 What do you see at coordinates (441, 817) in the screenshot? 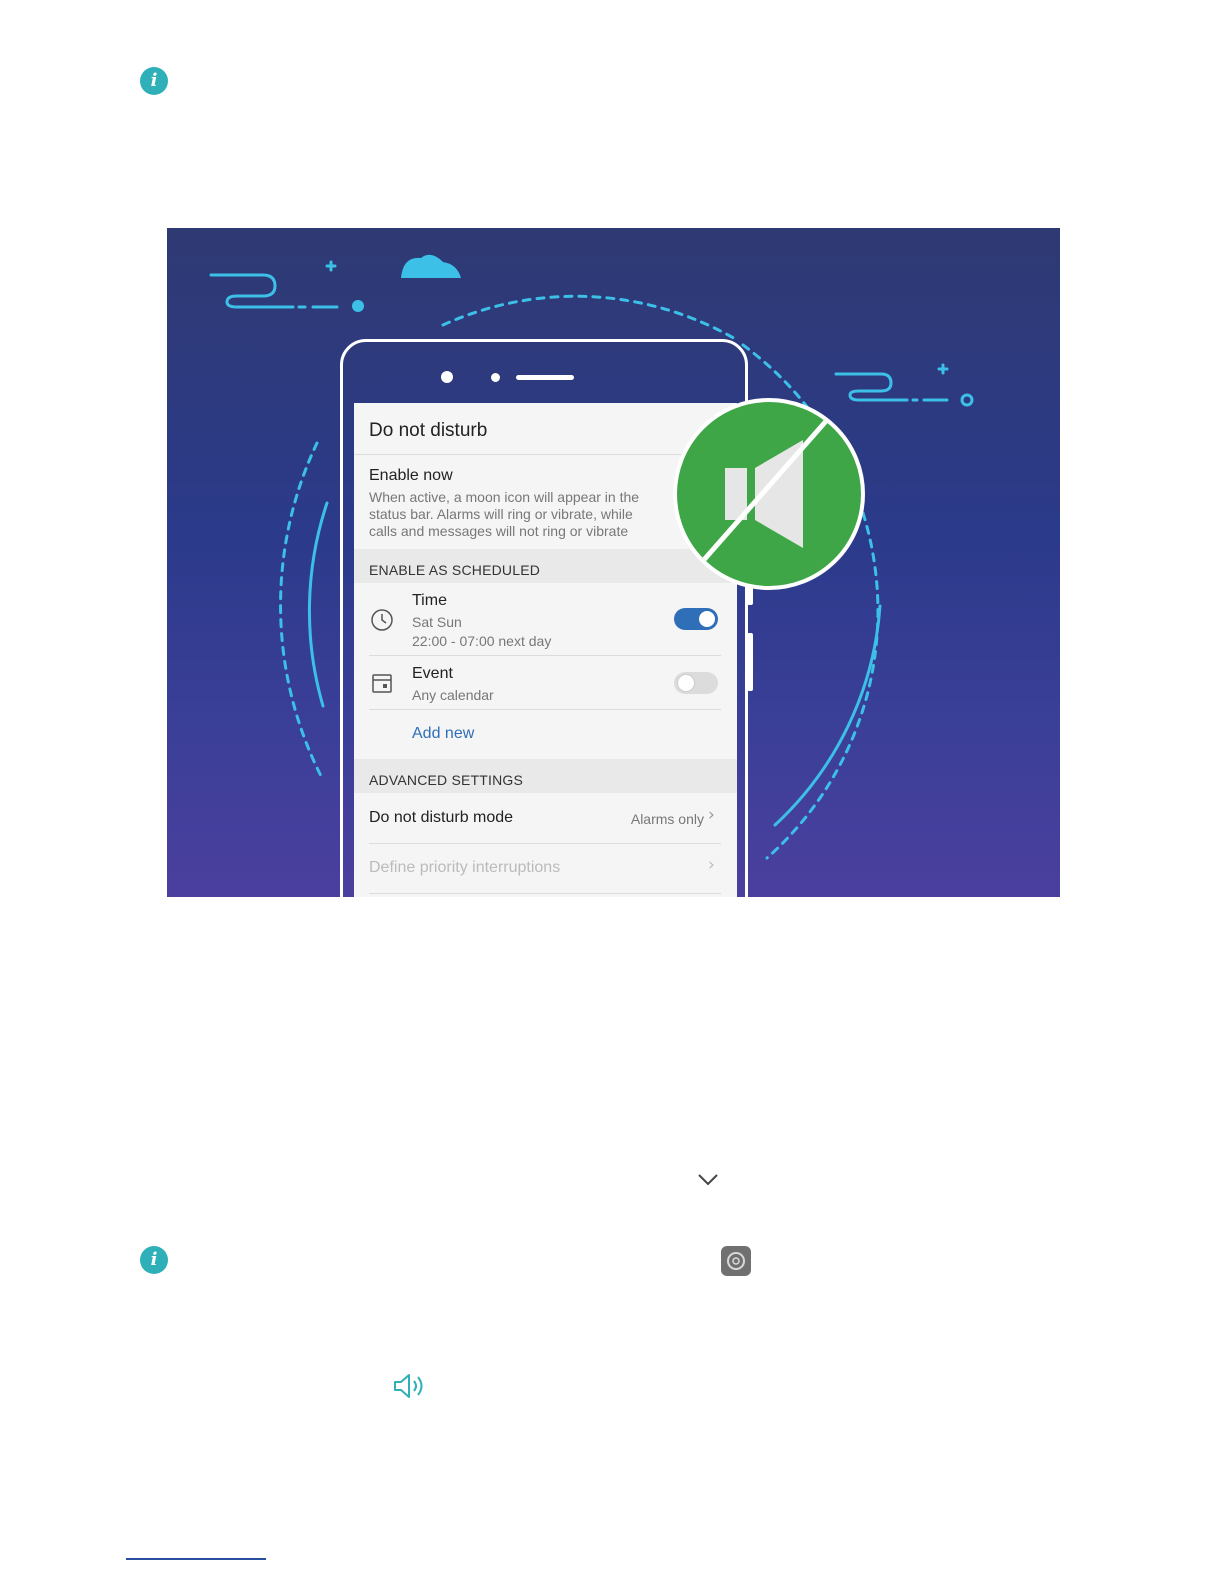
I see `dnd-mode-label: Do not disturb mode` at bounding box center [441, 817].